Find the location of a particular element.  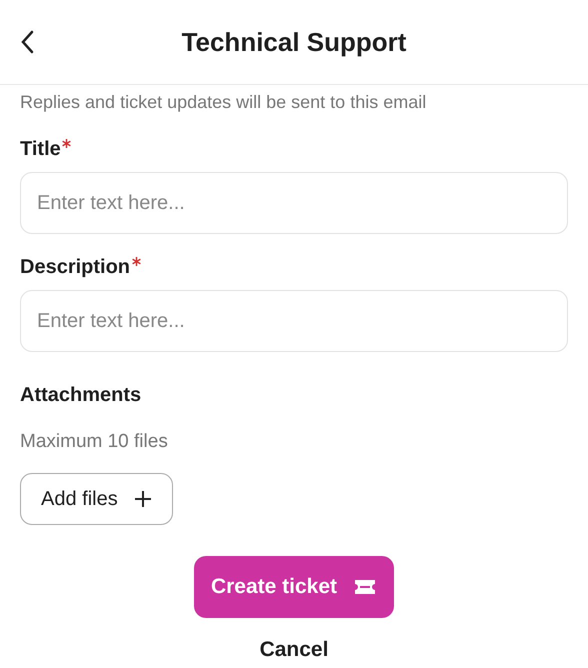

plus-icon is located at coordinates (143, 499).